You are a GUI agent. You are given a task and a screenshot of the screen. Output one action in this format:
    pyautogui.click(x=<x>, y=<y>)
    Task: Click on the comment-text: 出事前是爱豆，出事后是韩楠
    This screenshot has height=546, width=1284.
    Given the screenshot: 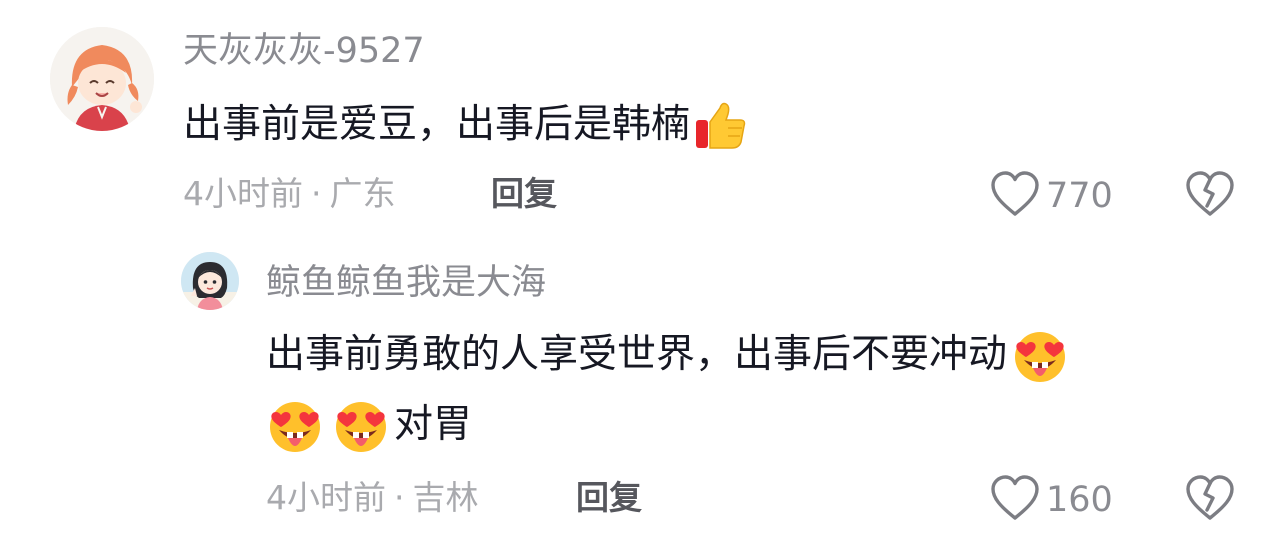 What is the action you would take?
    pyautogui.click(x=465, y=125)
    